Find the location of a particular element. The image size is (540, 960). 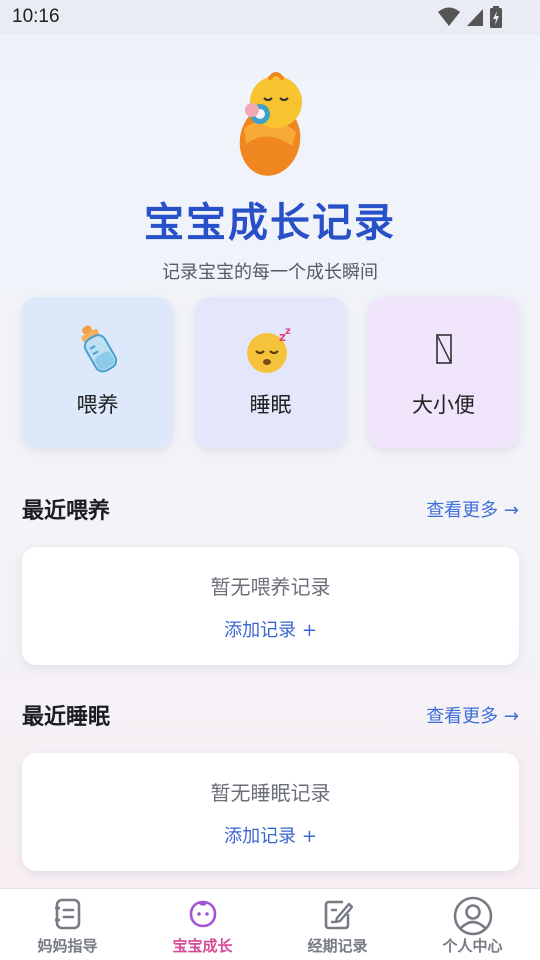

sleep-card: z z 睡眠 is located at coordinates (270, 372).